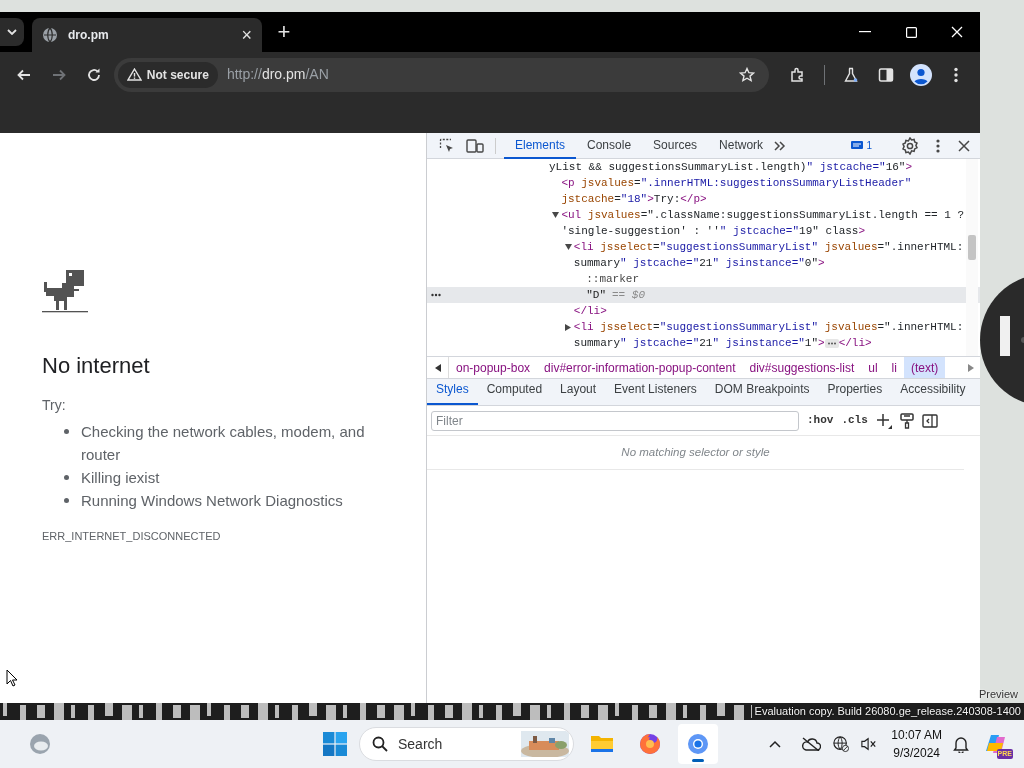  Describe the element at coordinates (916, 753) in the screenshot. I see `clock-date: 9/3/2024` at that location.